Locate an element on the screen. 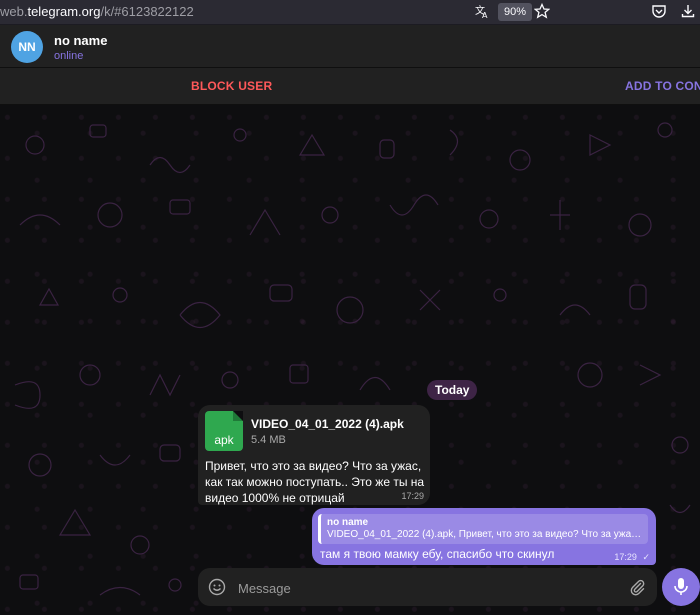  file-extension: apk is located at coordinates (224, 440).